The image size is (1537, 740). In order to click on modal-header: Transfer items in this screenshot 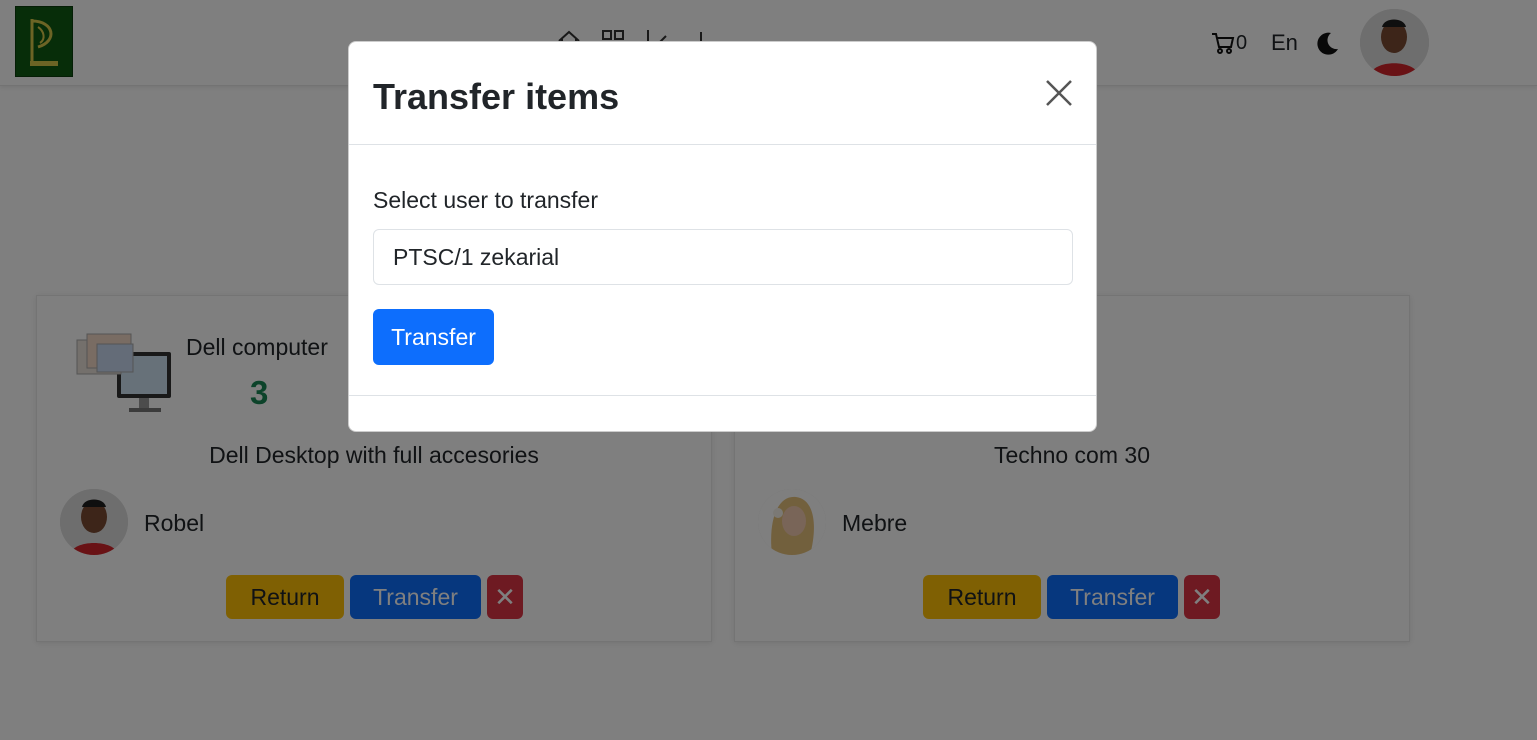, I will do `click(722, 93)`.